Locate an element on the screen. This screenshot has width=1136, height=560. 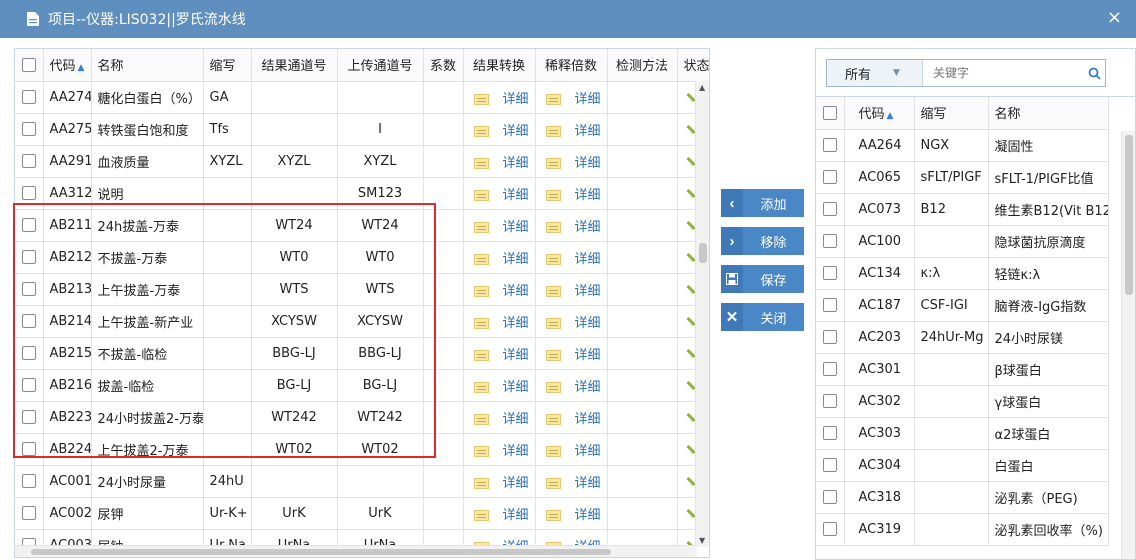
column-header-upload-channel: 上传通道号 is located at coordinates (380, 65).